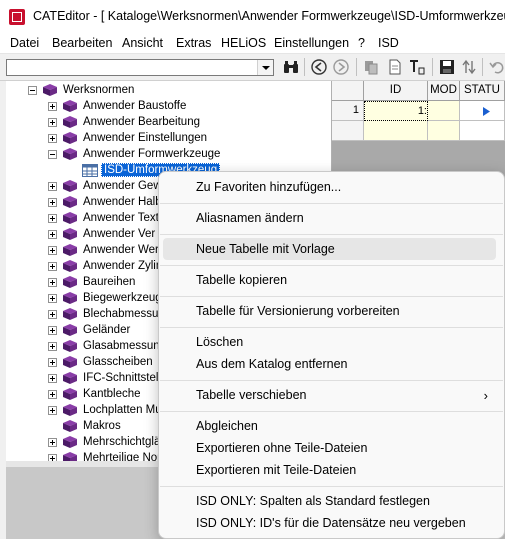 The image size is (505, 539). I want to click on tree-label: Anwender Ver, so click(119, 234).